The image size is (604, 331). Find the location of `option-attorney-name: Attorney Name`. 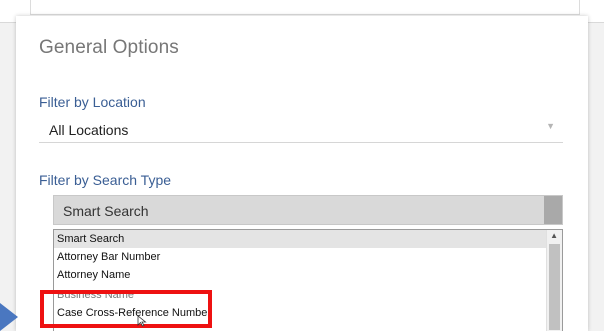

option-attorney-name: Attorney Name is located at coordinates (300, 275).